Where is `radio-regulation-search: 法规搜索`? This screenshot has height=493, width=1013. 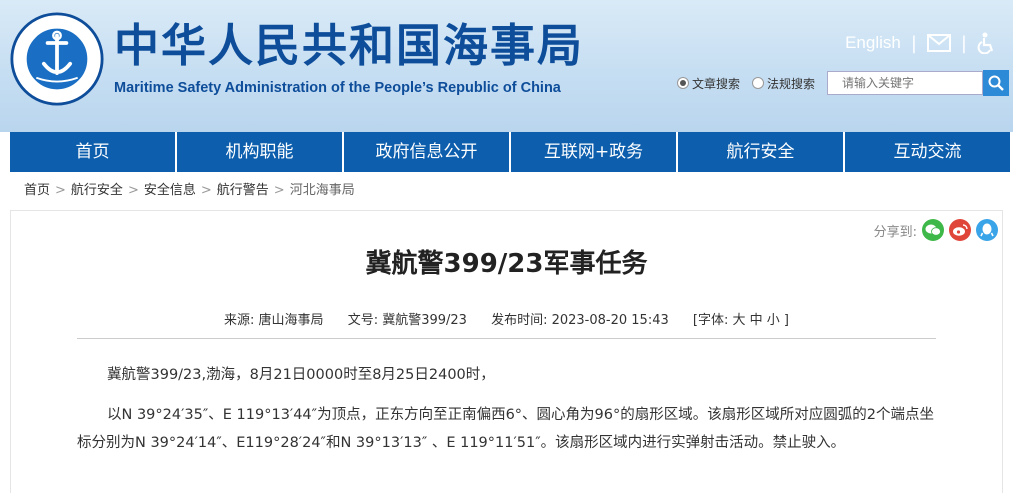 radio-regulation-search: 法规搜索 is located at coordinates (783, 83).